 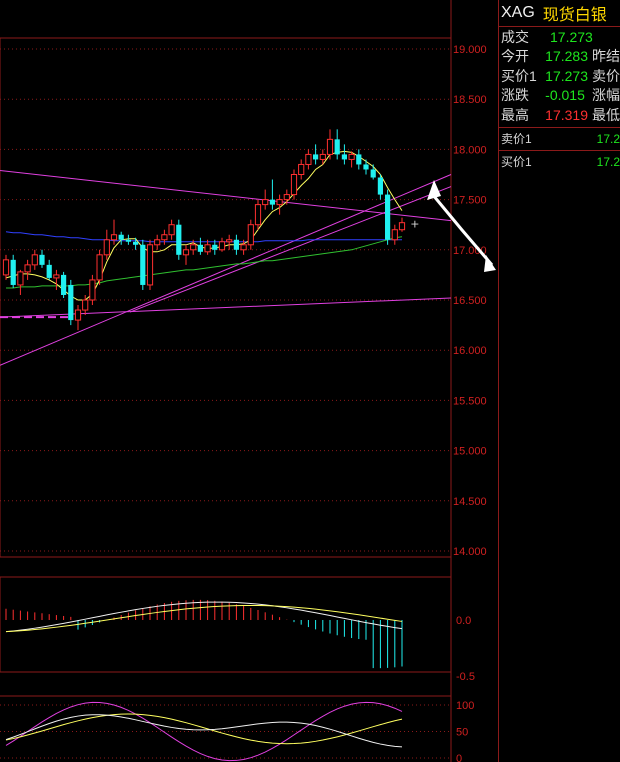 I want to click on y-tick-label: 18.500, so click(x=470, y=100).